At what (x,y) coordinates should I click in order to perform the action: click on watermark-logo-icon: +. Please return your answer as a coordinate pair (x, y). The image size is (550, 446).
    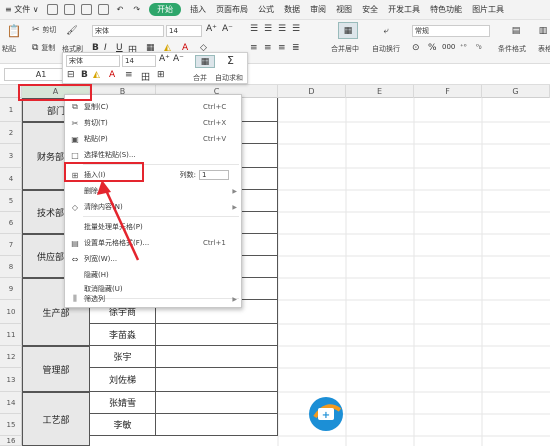
    Looking at the image, I should click on (326, 414).